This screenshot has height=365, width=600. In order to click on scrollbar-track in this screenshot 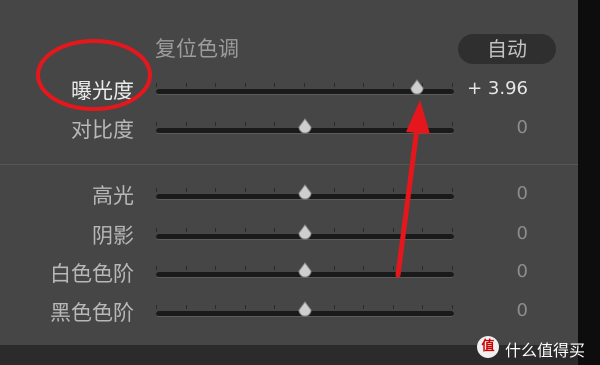, I will do `click(589, 182)`.